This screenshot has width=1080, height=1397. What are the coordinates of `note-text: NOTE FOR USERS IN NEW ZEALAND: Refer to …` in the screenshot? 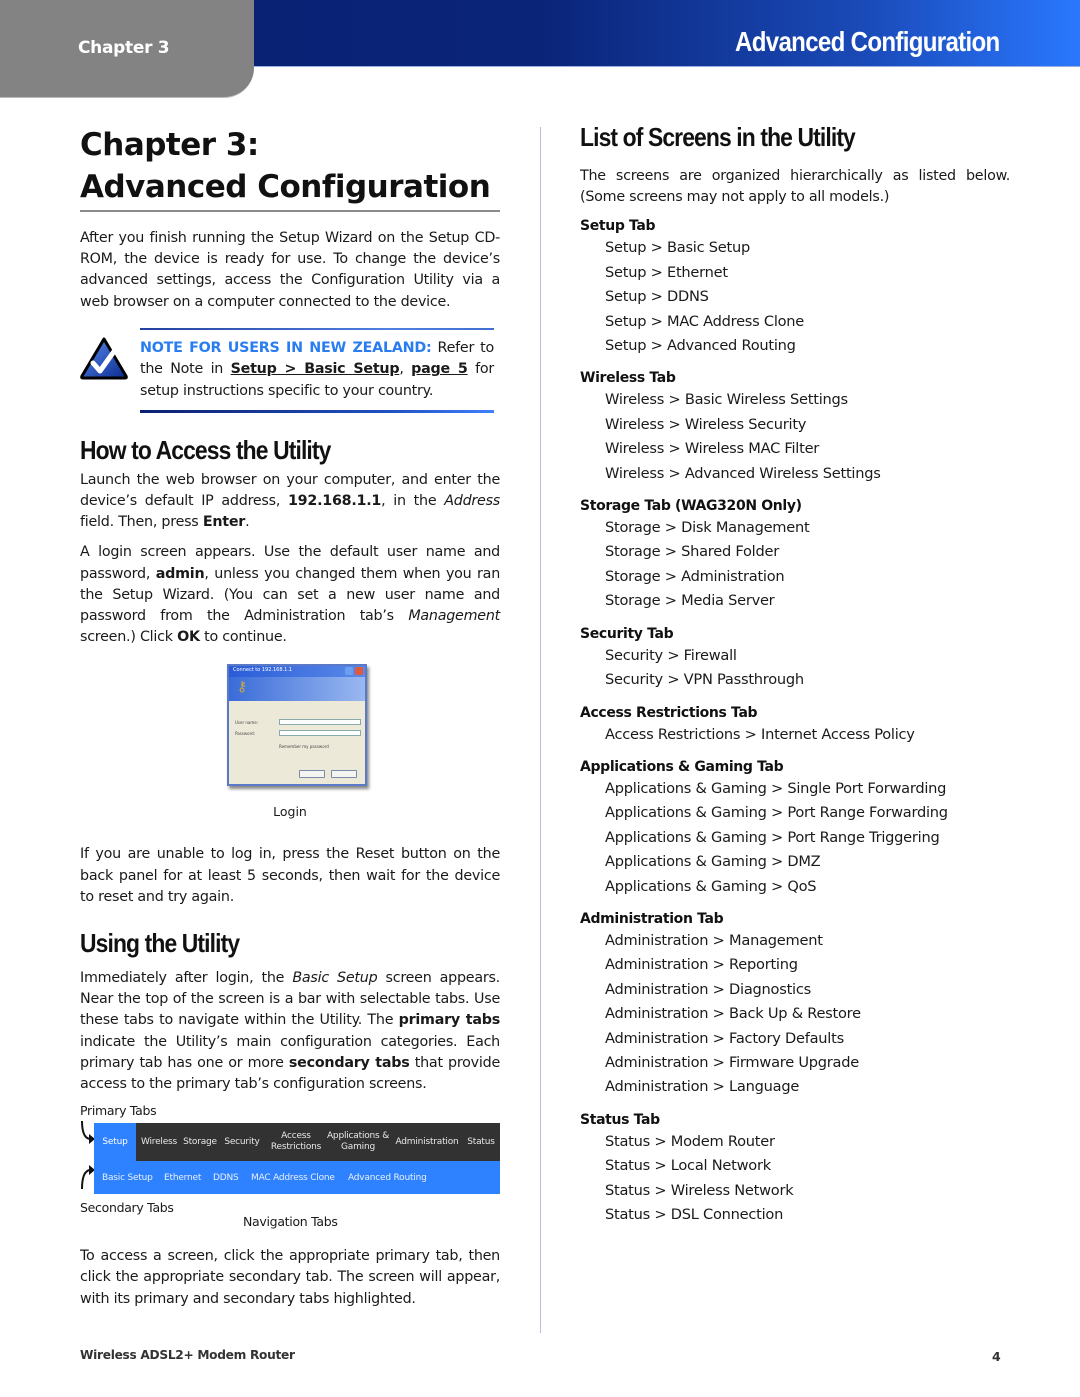 It's located at (317, 370).